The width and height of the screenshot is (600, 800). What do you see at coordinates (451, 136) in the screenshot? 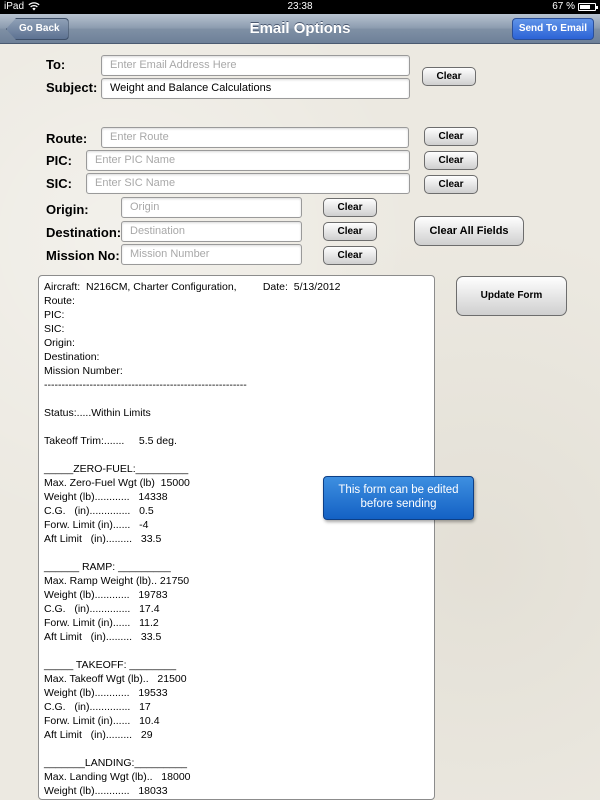
I see `clear-route-button: Clear` at bounding box center [451, 136].